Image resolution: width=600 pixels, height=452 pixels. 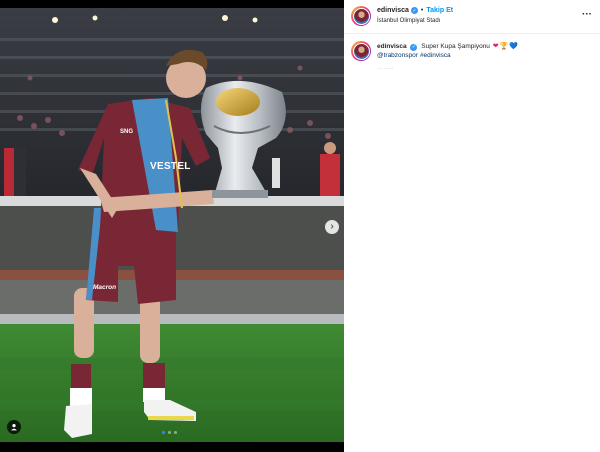 What do you see at coordinates (514, 46) in the screenshot?
I see `blue-heart-icon: 💙` at bounding box center [514, 46].